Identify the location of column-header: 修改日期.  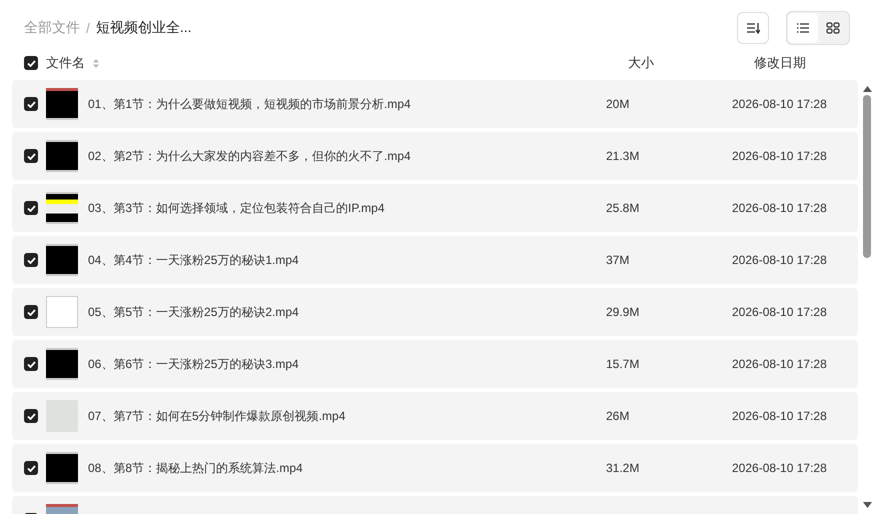
(780, 63).